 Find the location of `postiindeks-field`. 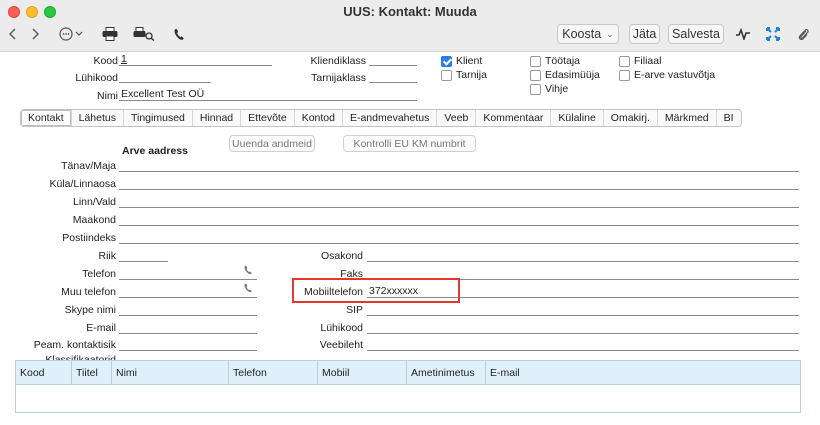

postiindeks-field is located at coordinates (459, 237).